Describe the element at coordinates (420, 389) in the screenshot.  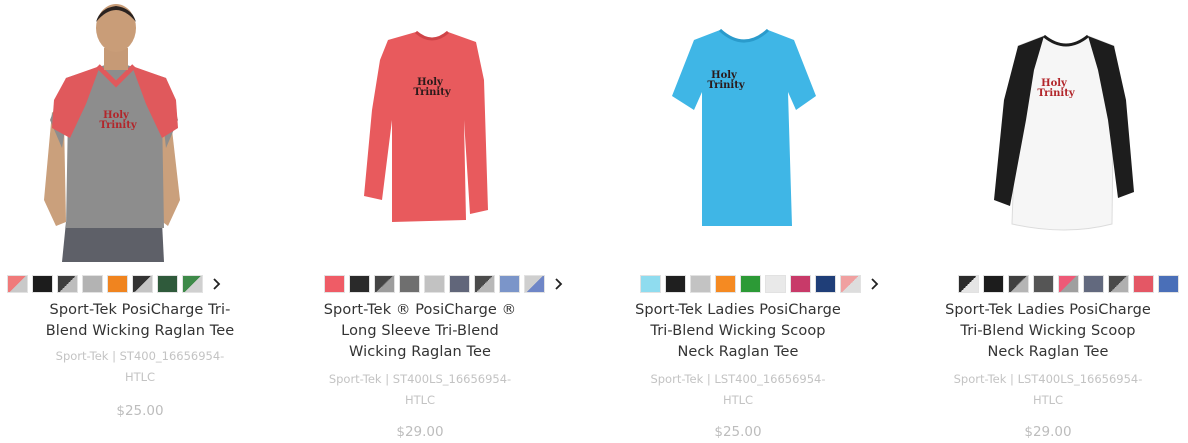
I see `product-sku: Sport-Tek | ST400LS_16656954- HTLC` at that location.